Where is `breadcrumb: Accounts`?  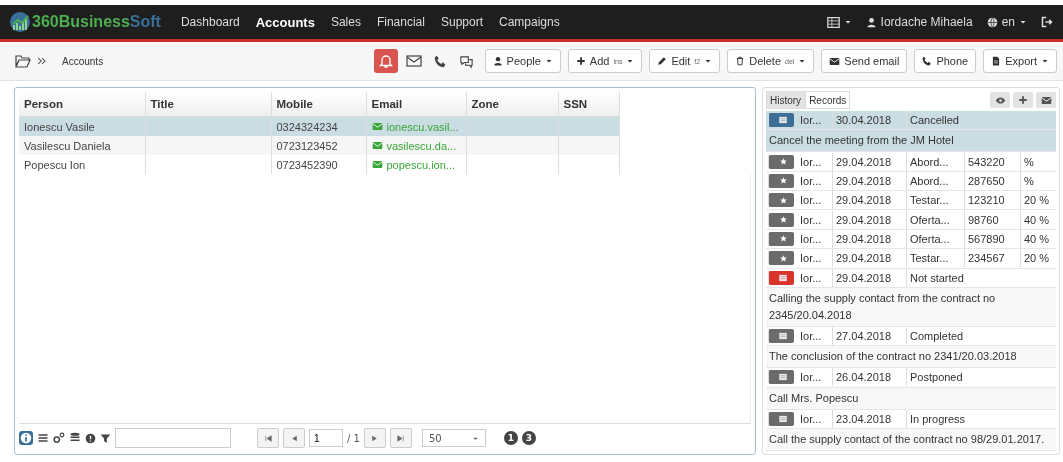
breadcrumb: Accounts is located at coordinates (83, 61).